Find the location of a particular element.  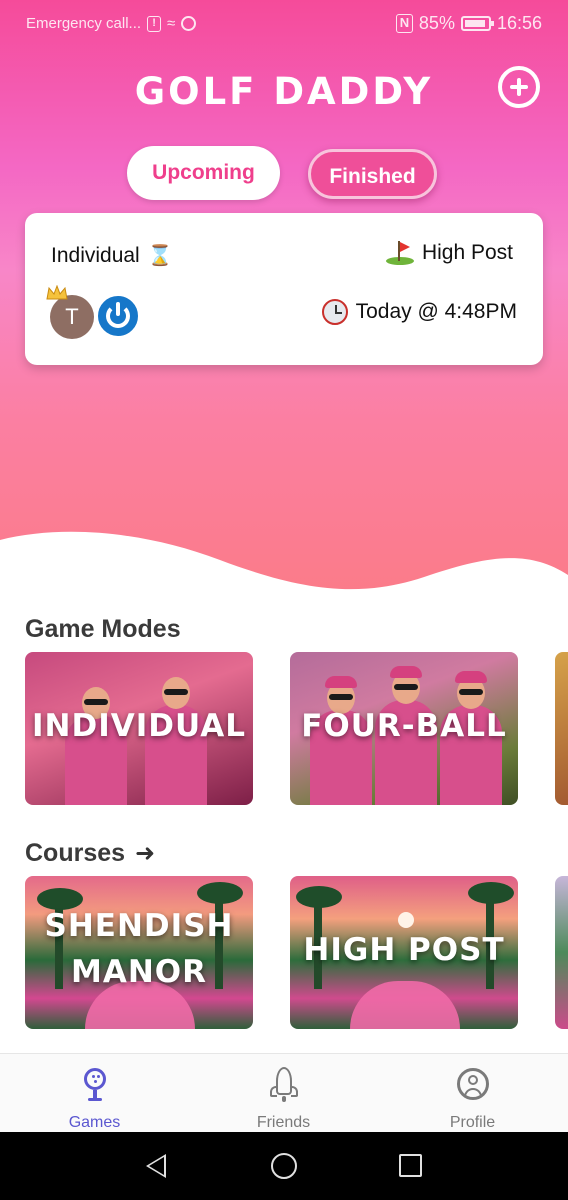

clock-time: 16:56 is located at coordinates (519, 23).